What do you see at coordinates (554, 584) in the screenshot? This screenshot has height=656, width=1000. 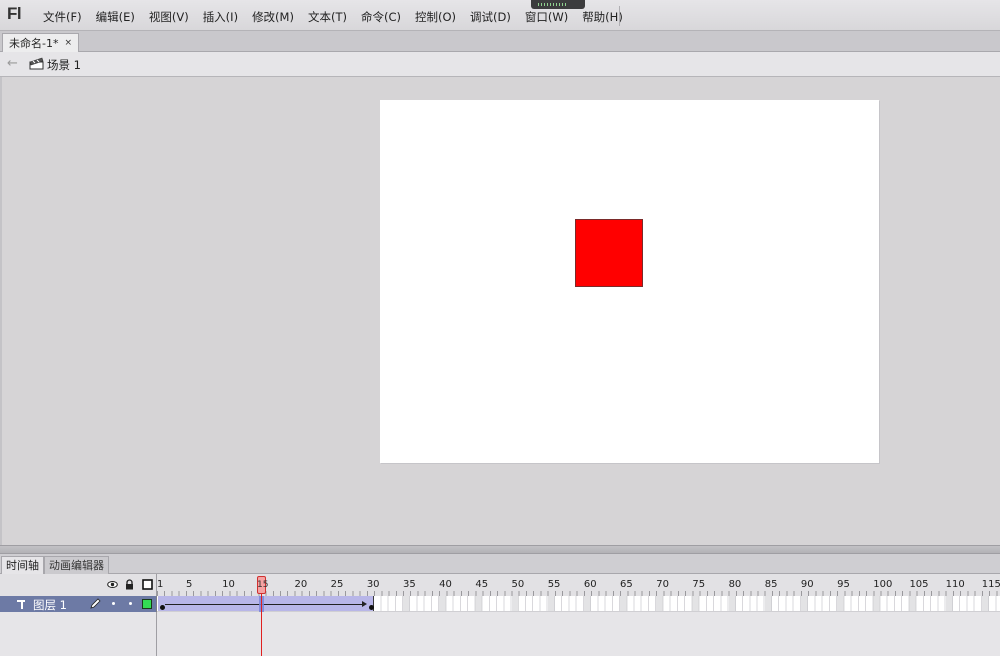 I see `ruler-label: 55` at bounding box center [554, 584].